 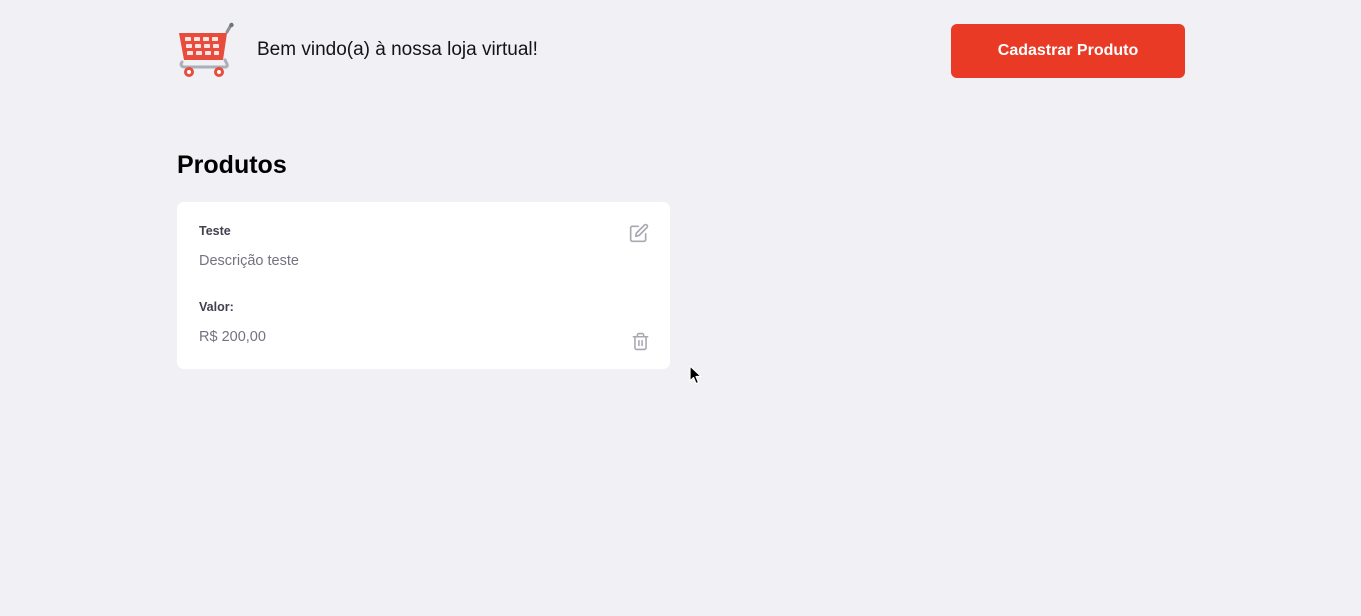 What do you see at coordinates (206, 50) in the screenshot?
I see `shopping-cart-icon` at bounding box center [206, 50].